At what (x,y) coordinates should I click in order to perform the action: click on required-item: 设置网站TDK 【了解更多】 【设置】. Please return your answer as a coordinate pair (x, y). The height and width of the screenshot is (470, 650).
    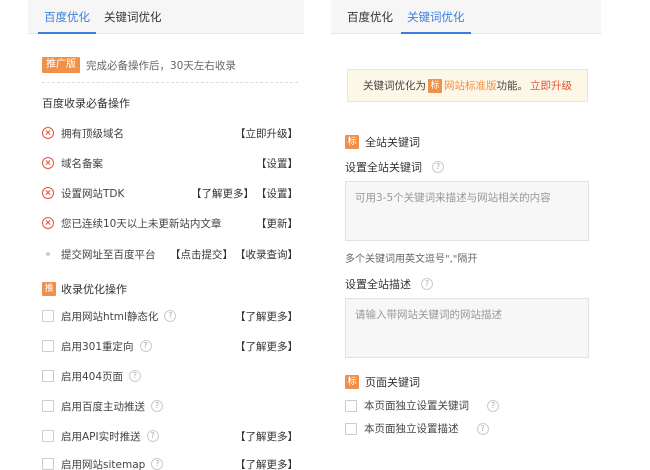
    Looking at the image, I should click on (170, 193).